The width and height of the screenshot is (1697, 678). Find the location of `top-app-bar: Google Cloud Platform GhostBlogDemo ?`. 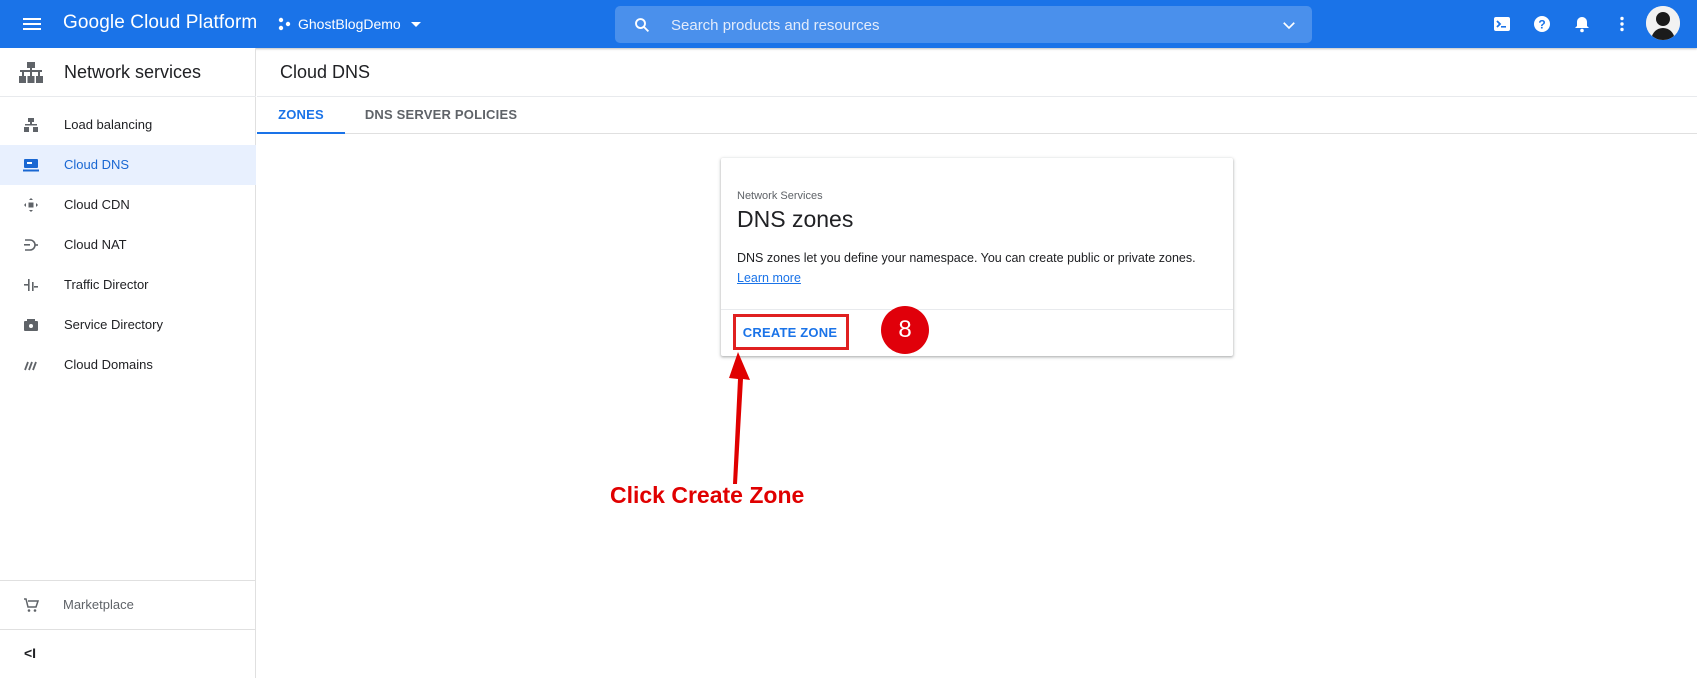

top-app-bar: Google Cloud Platform GhostBlogDemo ? is located at coordinates (848, 24).